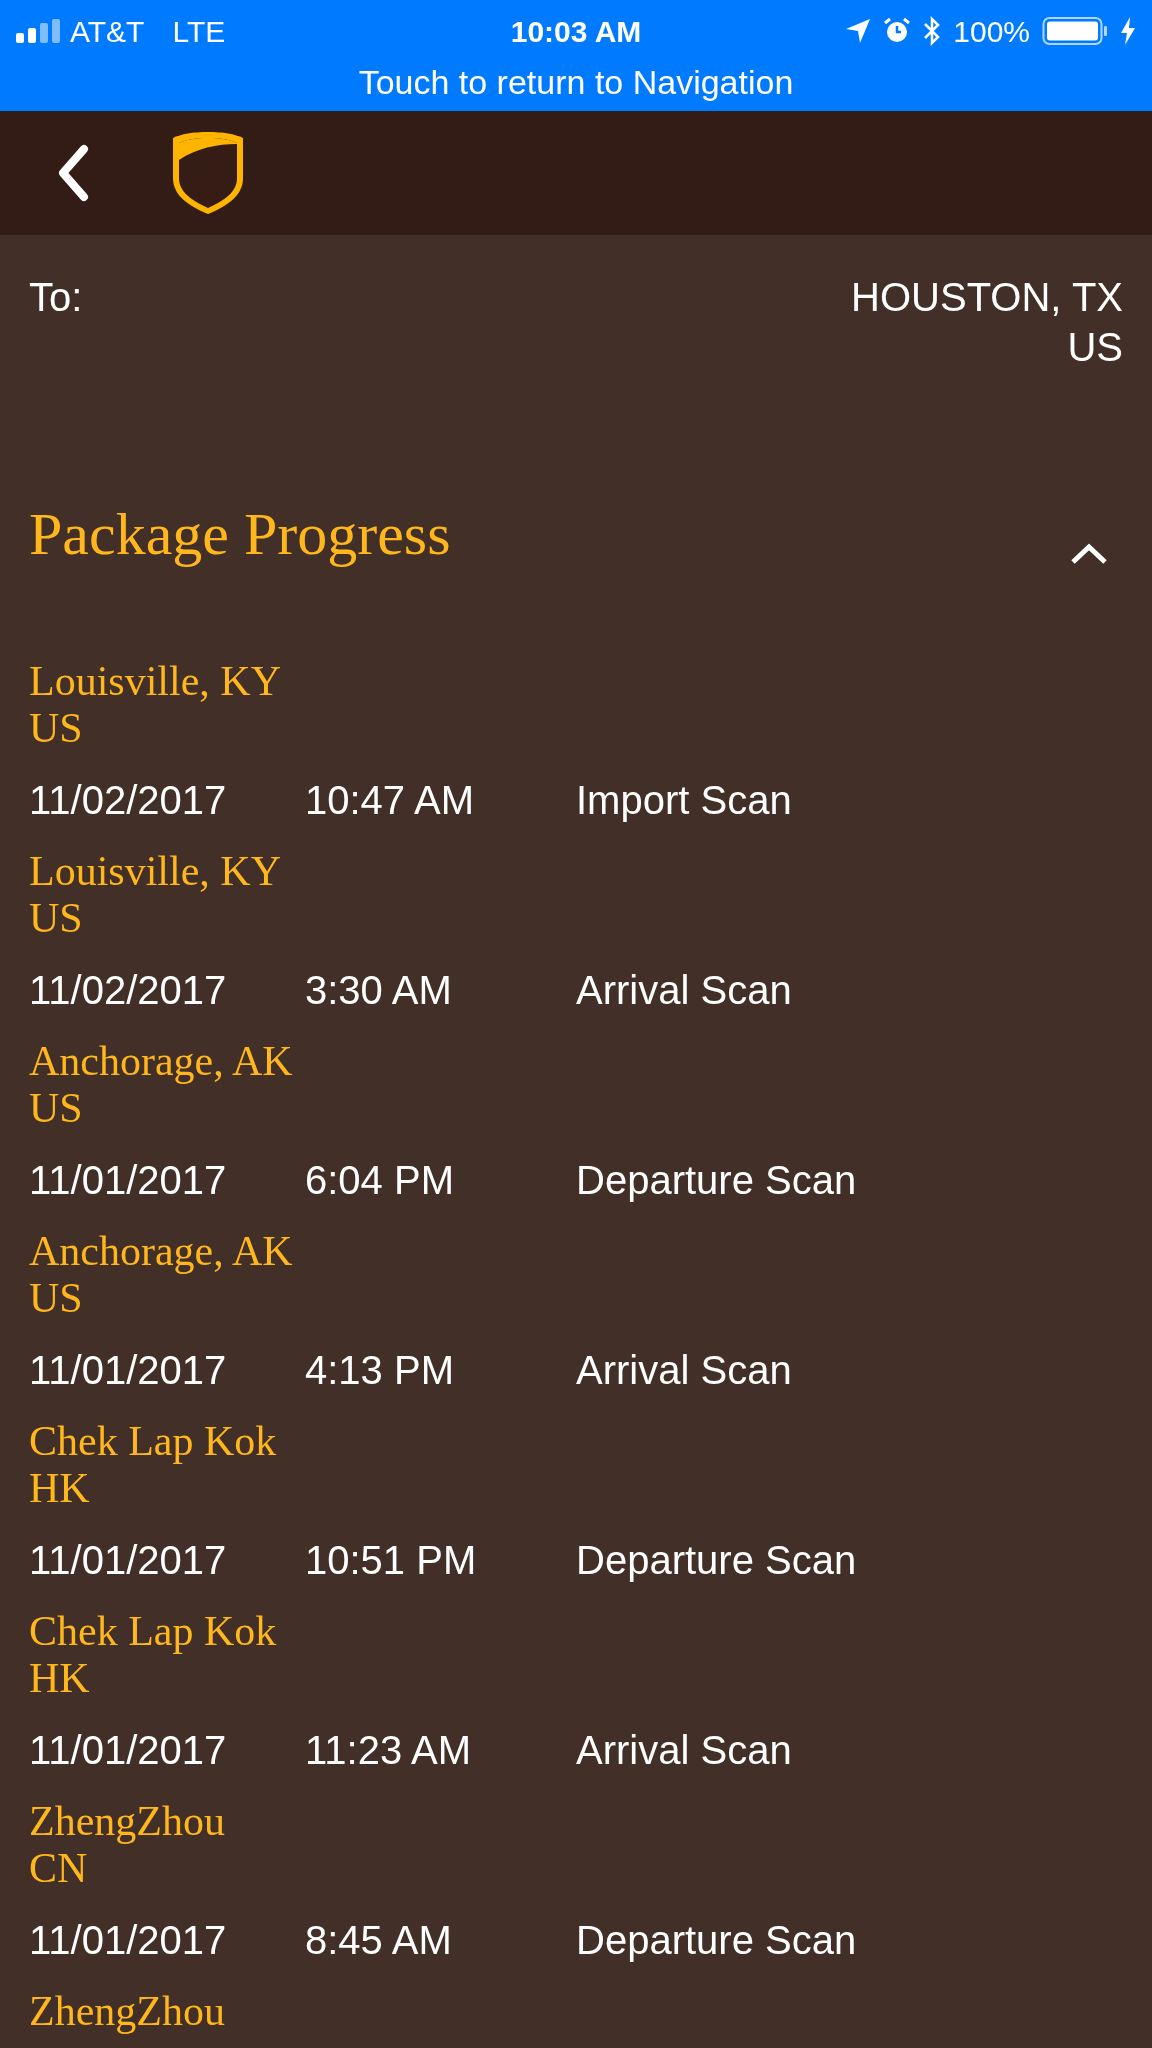 This screenshot has width=1152, height=2048. What do you see at coordinates (1075, 31) in the screenshot?
I see `battery-icon` at bounding box center [1075, 31].